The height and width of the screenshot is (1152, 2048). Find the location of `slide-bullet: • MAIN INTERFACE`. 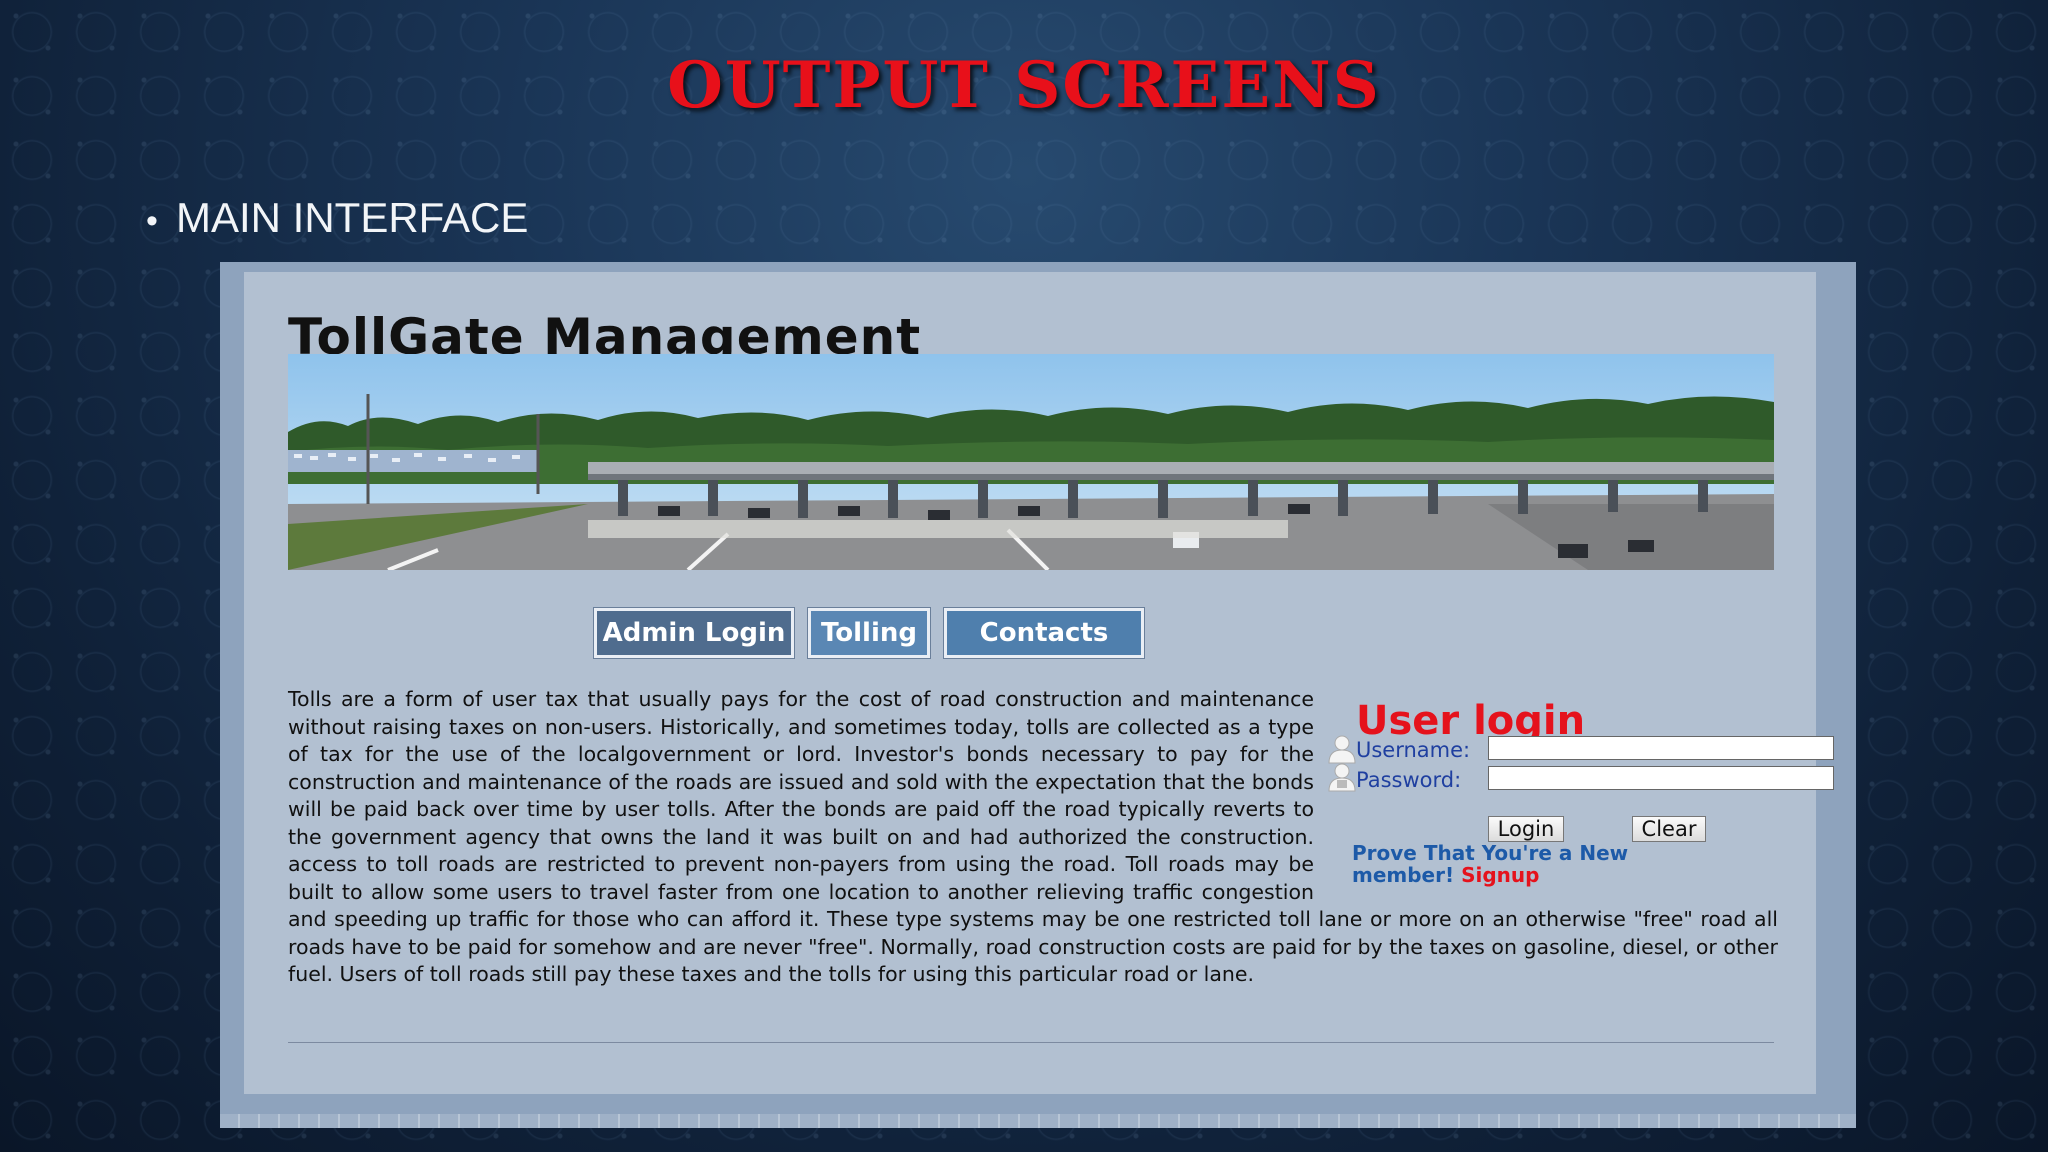

slide-bullet: • MAIN INTERFACE is located at coordinates (337, 218).